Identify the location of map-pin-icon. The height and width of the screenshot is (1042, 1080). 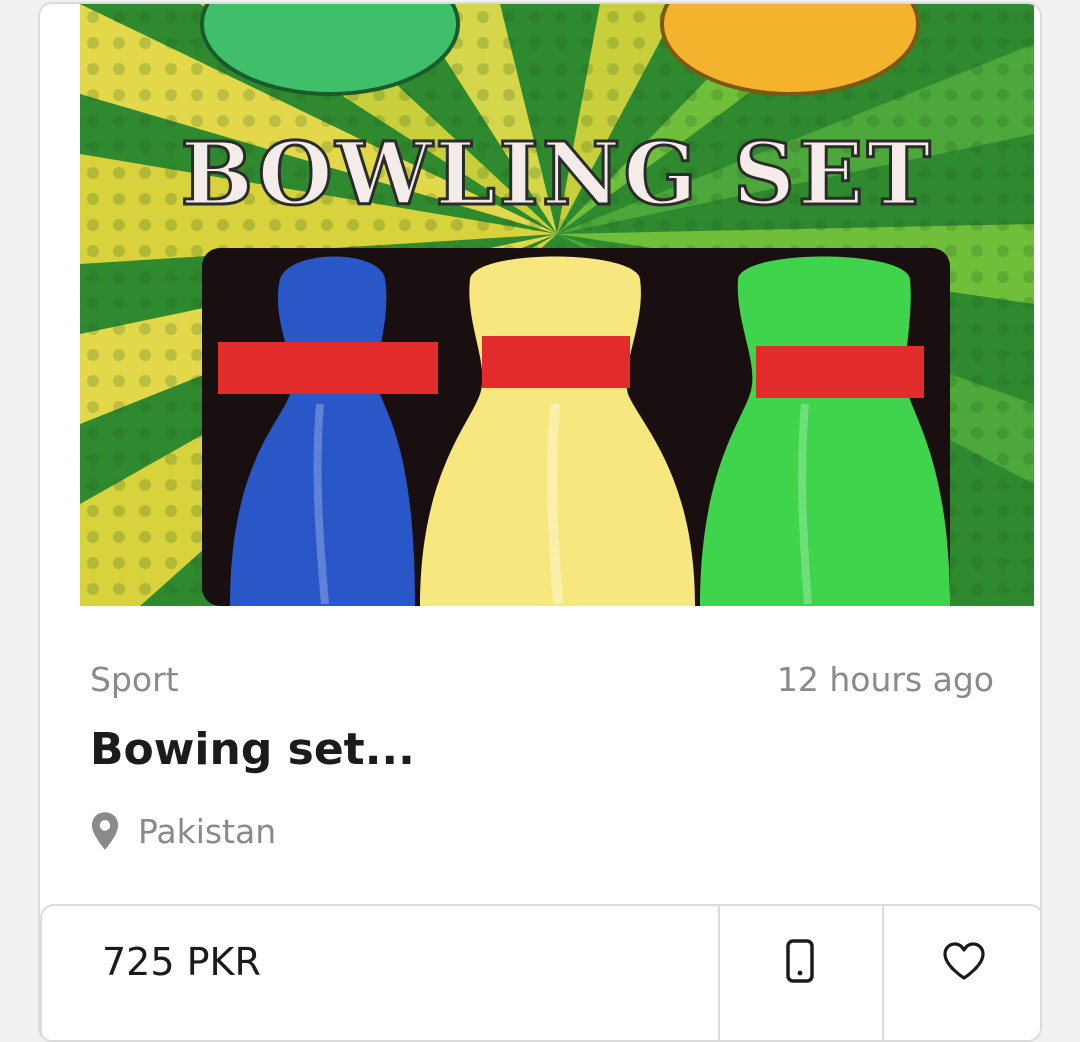
(105, 831).